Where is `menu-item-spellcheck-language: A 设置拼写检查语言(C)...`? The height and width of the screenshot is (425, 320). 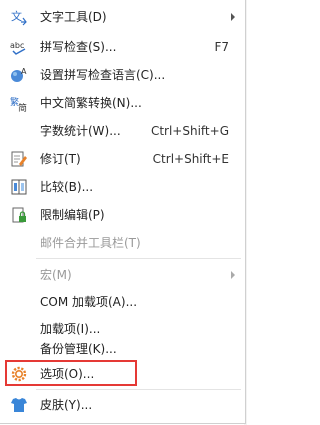 menu-item-spellcheck-language: A 设置拼写检查语言(C)... is located at coordinates (122, 75).